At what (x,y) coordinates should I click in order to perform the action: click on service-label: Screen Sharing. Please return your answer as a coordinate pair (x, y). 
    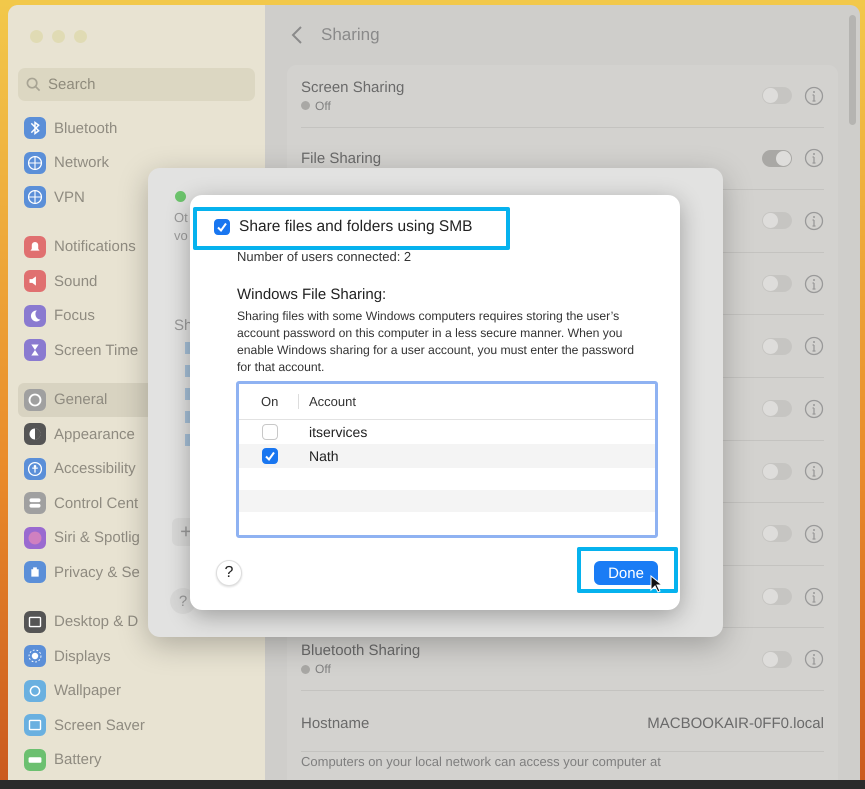
    Looking at the image, I should click on (353, 87).